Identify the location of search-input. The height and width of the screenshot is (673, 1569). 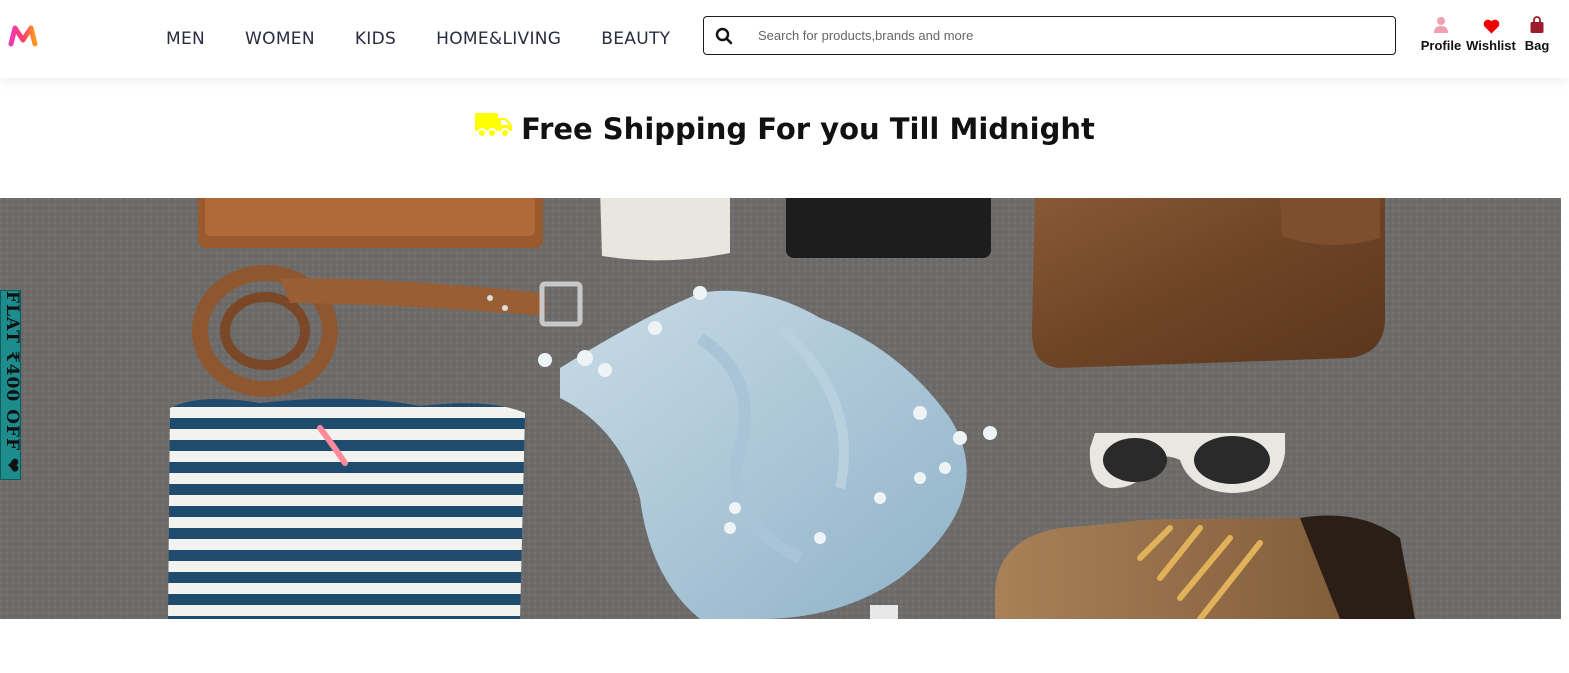
(1069, 35).